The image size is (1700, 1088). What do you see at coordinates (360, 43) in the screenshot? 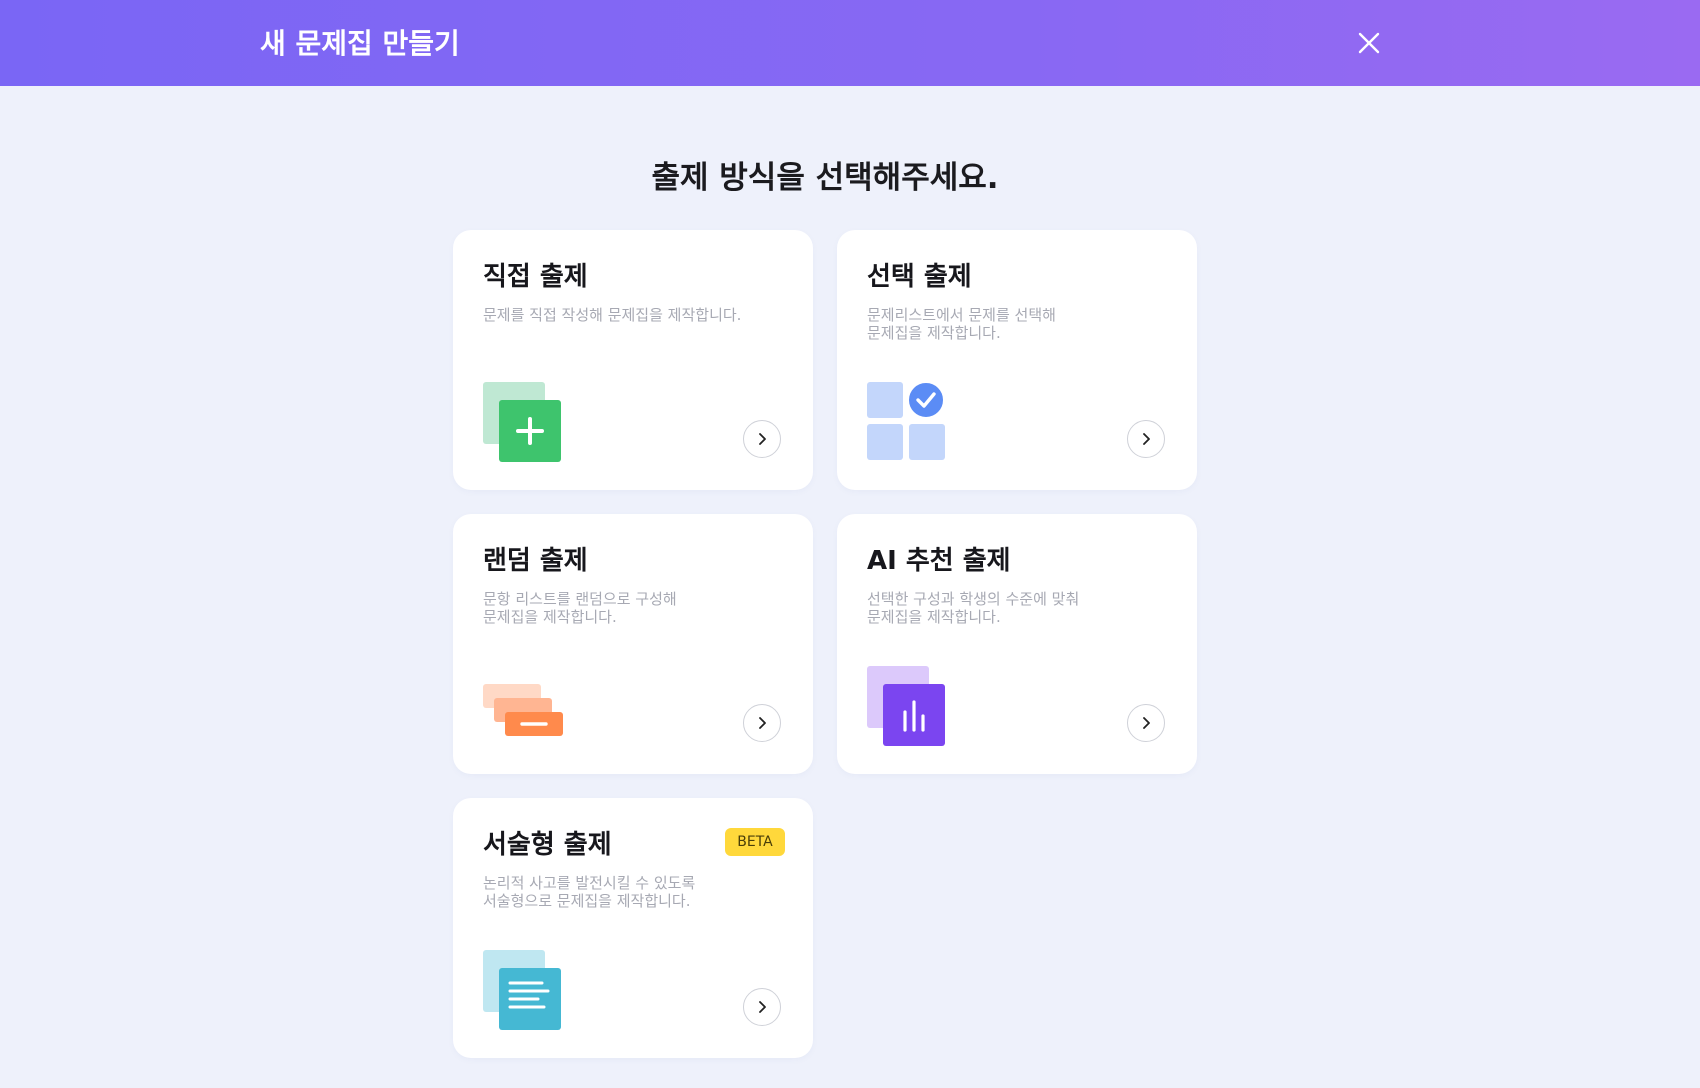
I see `page-title: 새 문제집 만들기` at bounding box center [360, 43].